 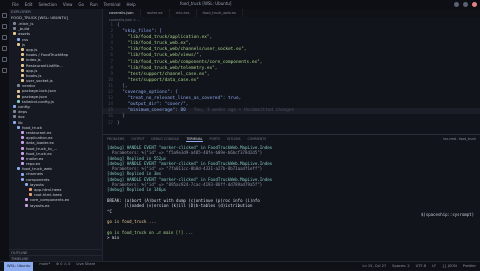 I want to click on panel-tab: COMMENTS, so click(x=257, y=139).